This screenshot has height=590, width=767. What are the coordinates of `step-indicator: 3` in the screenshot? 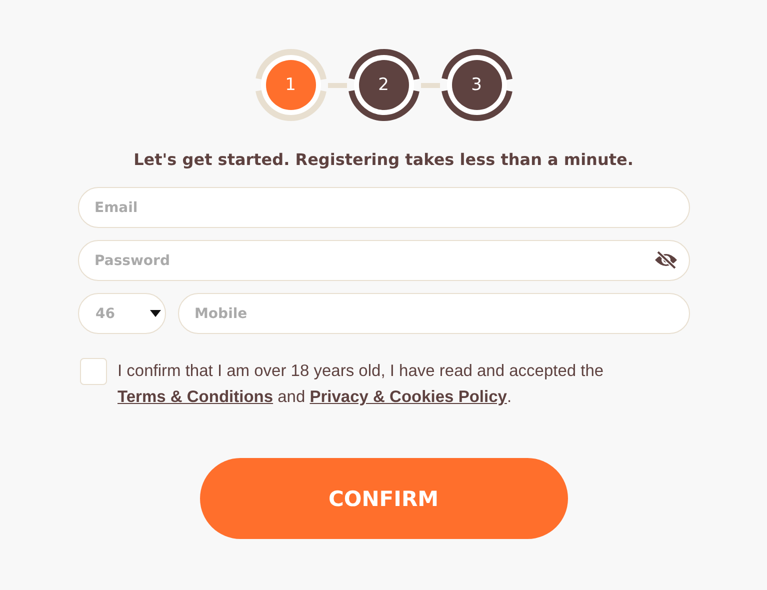 It's located at (477, 85).